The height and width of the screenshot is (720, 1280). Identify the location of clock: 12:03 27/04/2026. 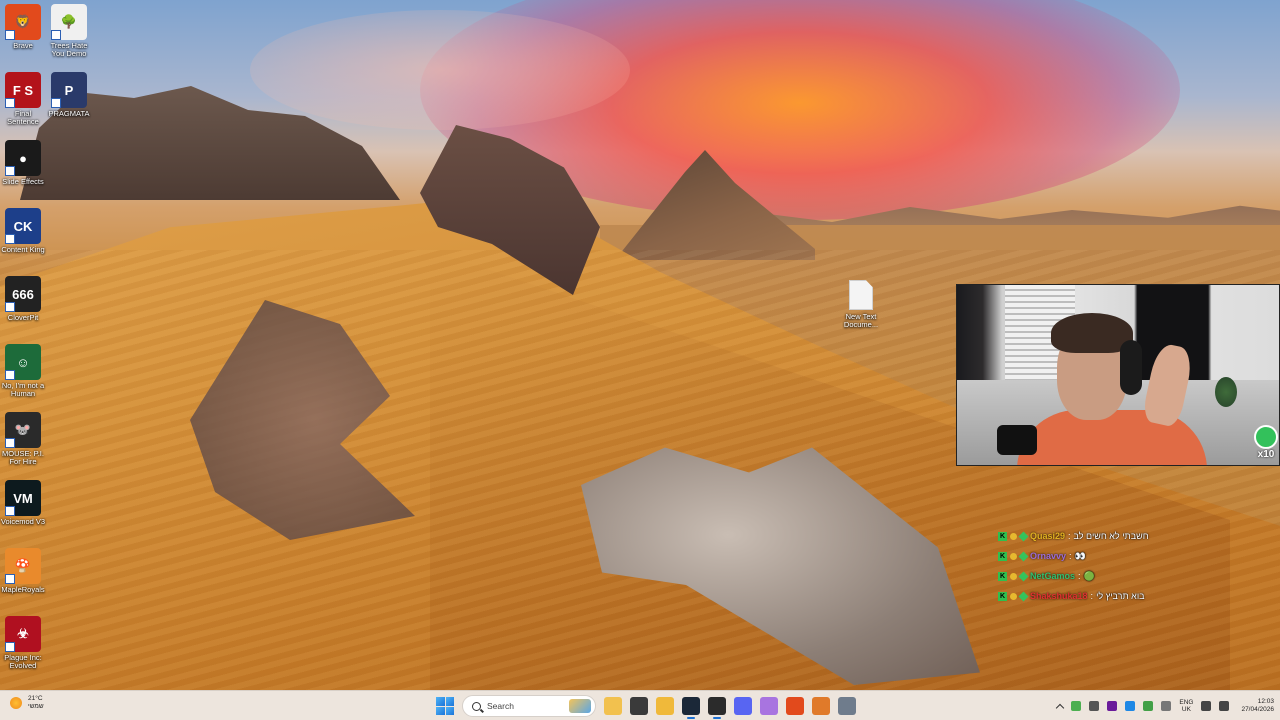
(1257, 706).